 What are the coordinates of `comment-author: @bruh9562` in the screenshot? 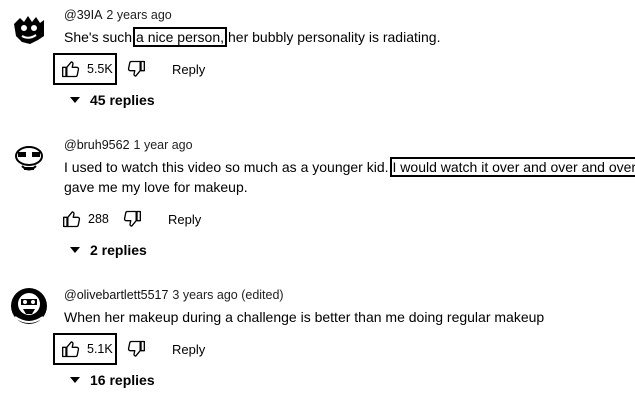 It's located at (97, 145).